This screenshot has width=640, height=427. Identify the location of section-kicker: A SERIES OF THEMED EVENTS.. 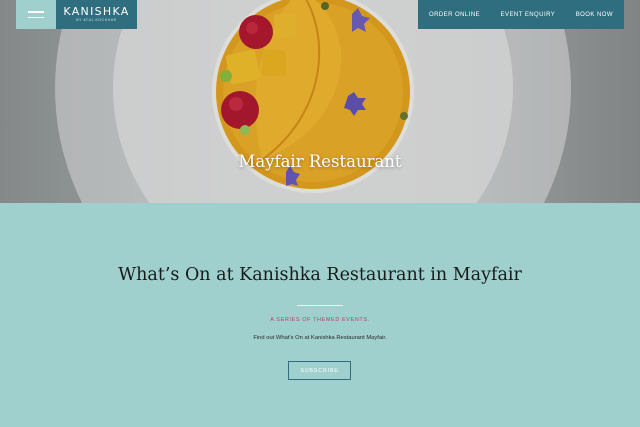
(320, 320).